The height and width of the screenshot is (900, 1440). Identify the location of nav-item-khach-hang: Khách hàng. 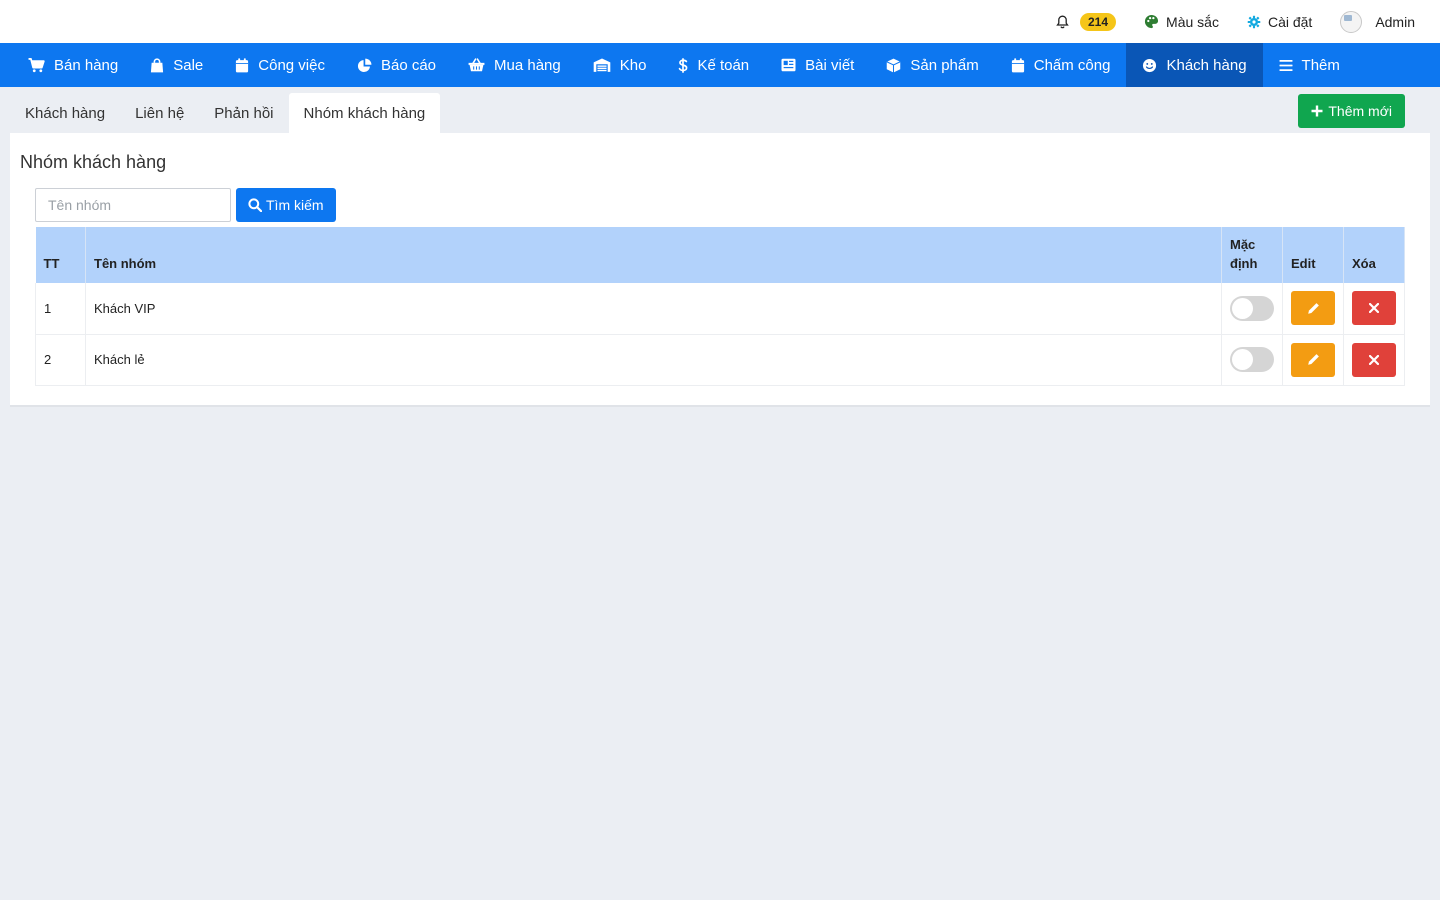
(1194, 65).